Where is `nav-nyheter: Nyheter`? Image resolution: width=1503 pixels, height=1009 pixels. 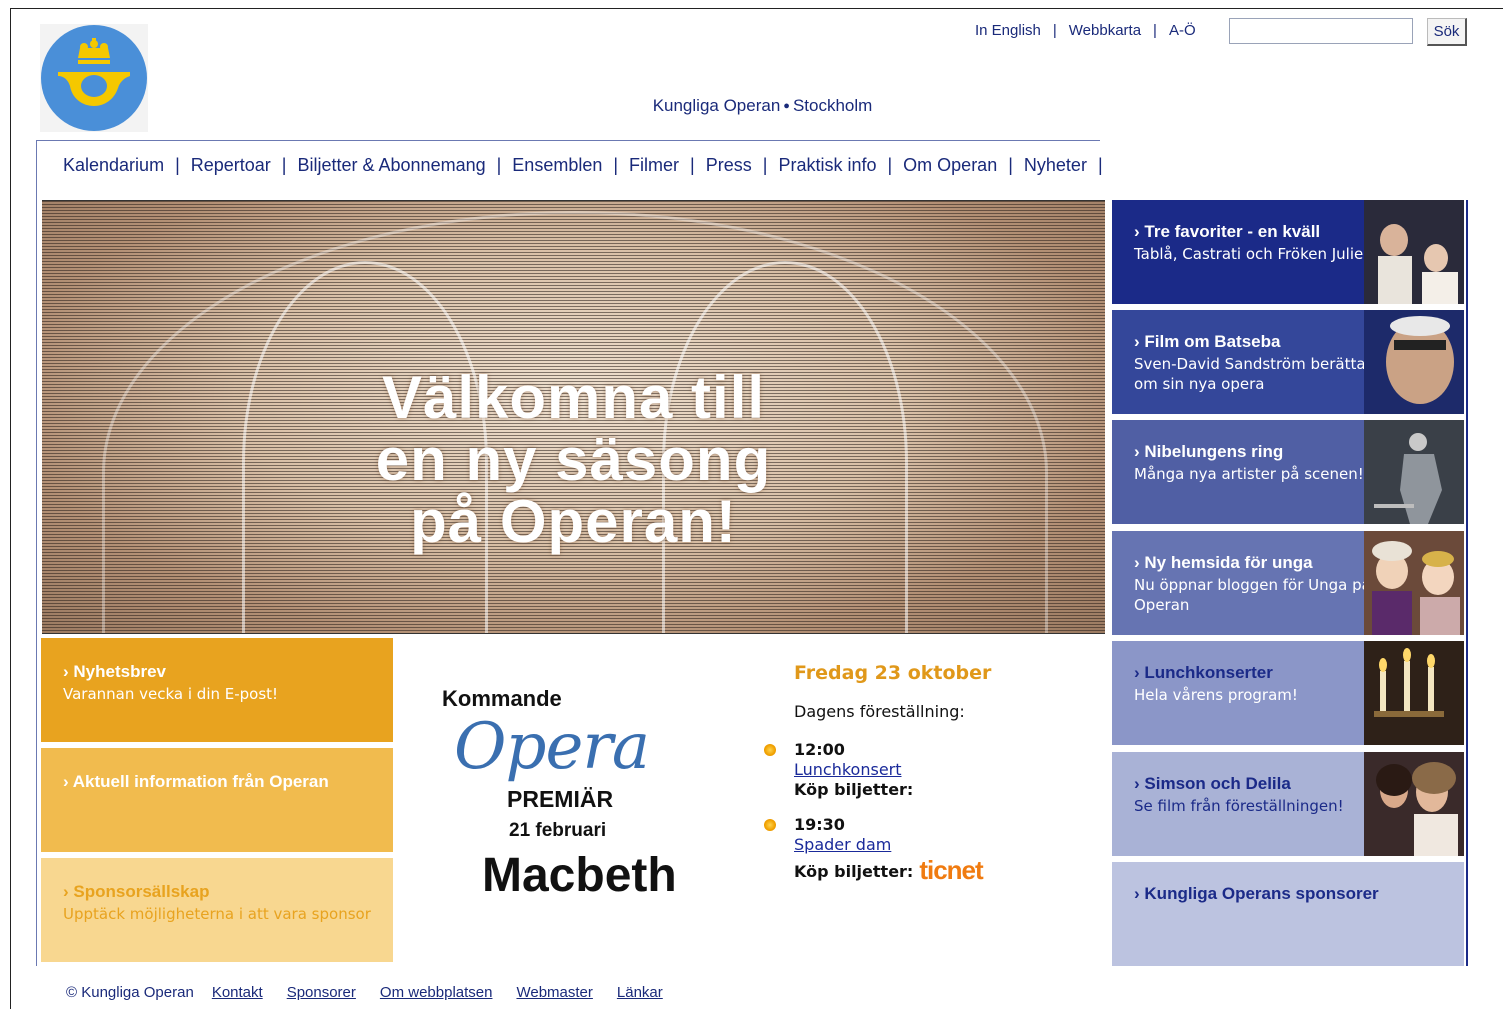 nav-nyheter: Nyheter is located at coordinates (1055, 165).